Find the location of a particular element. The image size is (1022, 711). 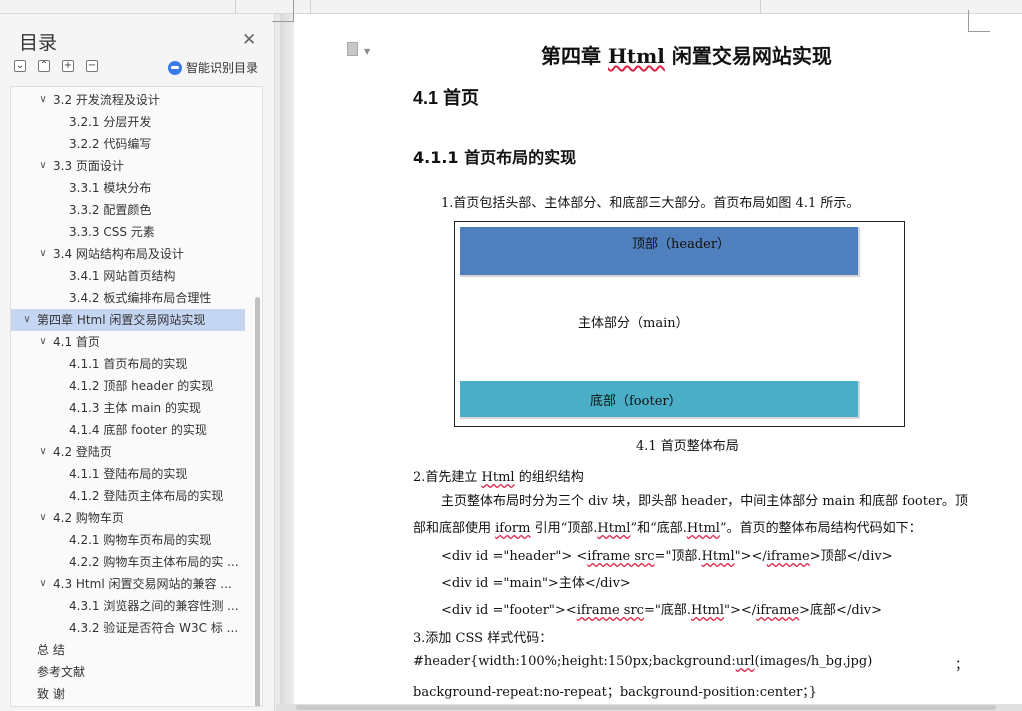

paragraph-4: 3.添加 CSS 样式代码： is located at coordinates (483, 638).